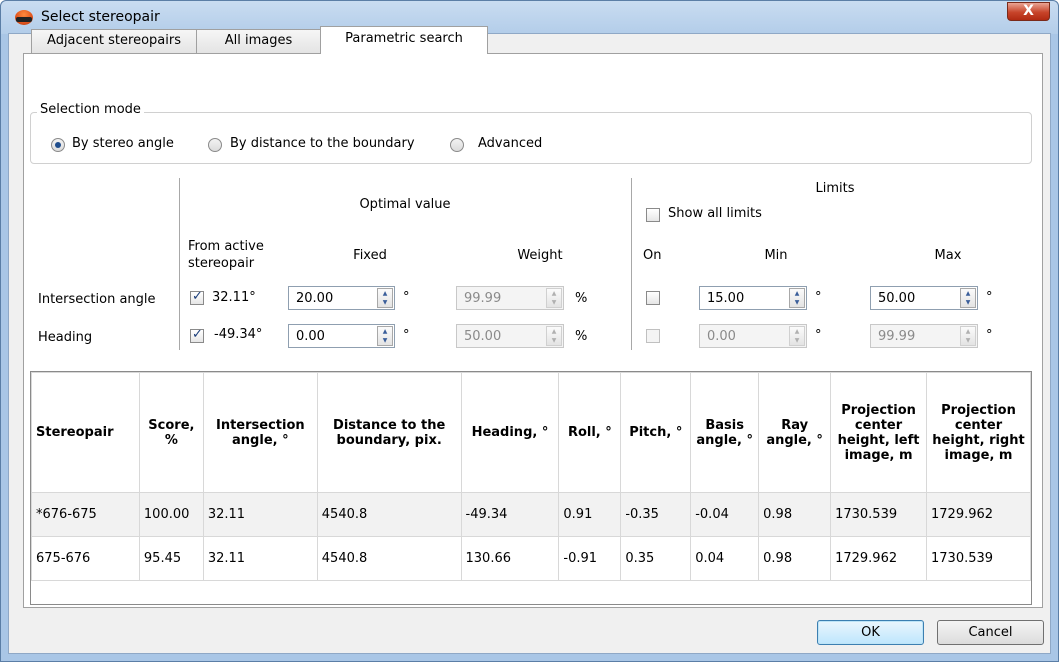 The image size is (1059, 662). What do you see at coordinates (653, 298) in the screenshot?
I see `intersection-limit-on-checkbox` at bounding box center [653, 298].